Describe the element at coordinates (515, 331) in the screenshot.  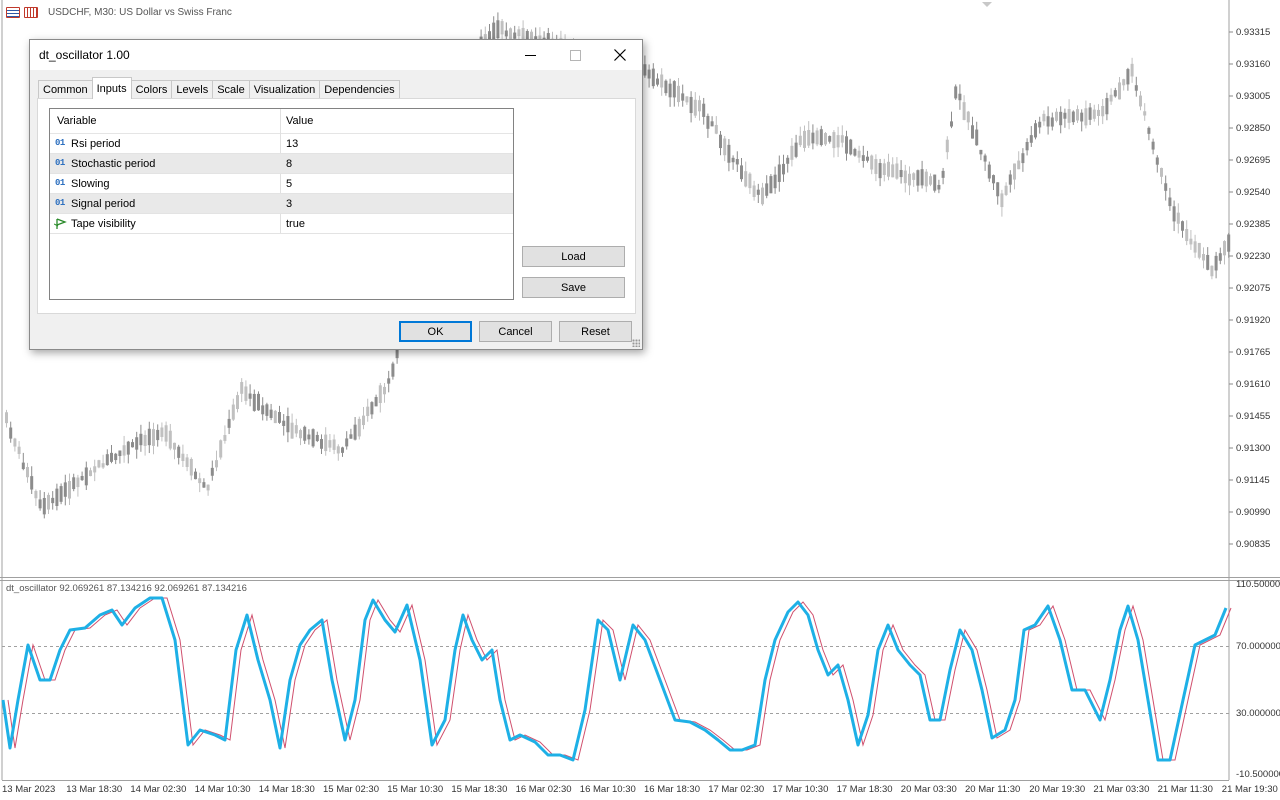
I see `cancel-button: Cancel` at that location.